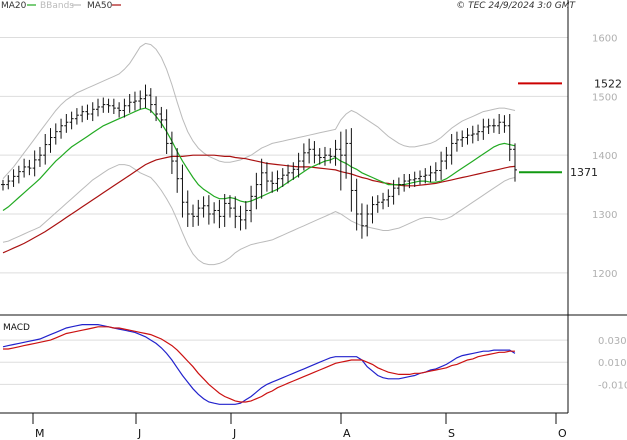  I want to click on legend-ma20-label: MA20, so click(14, 6).